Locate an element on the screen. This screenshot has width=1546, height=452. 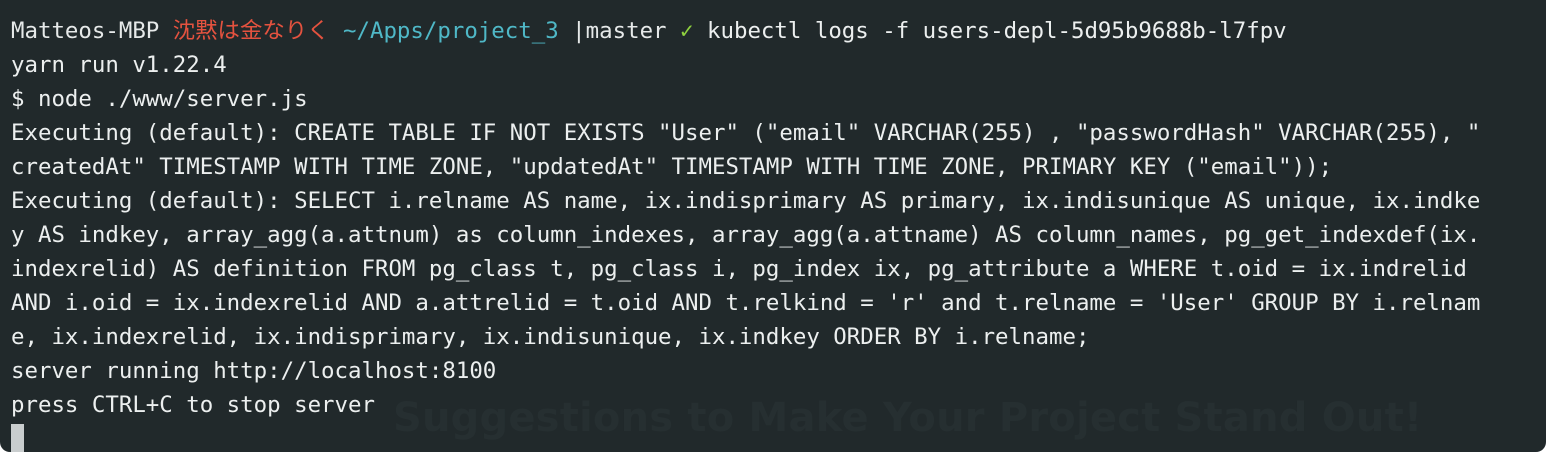
output-line: server running http://localhost:8100 is located at coordinates (254, 371).